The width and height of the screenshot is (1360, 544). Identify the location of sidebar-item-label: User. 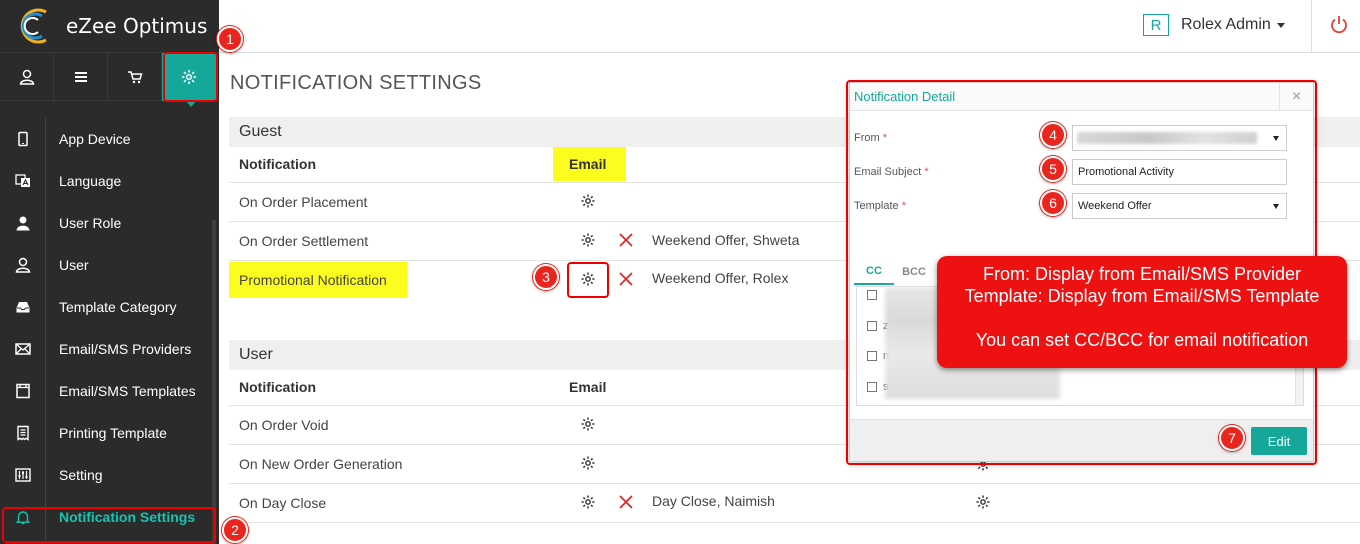
(74, 265).